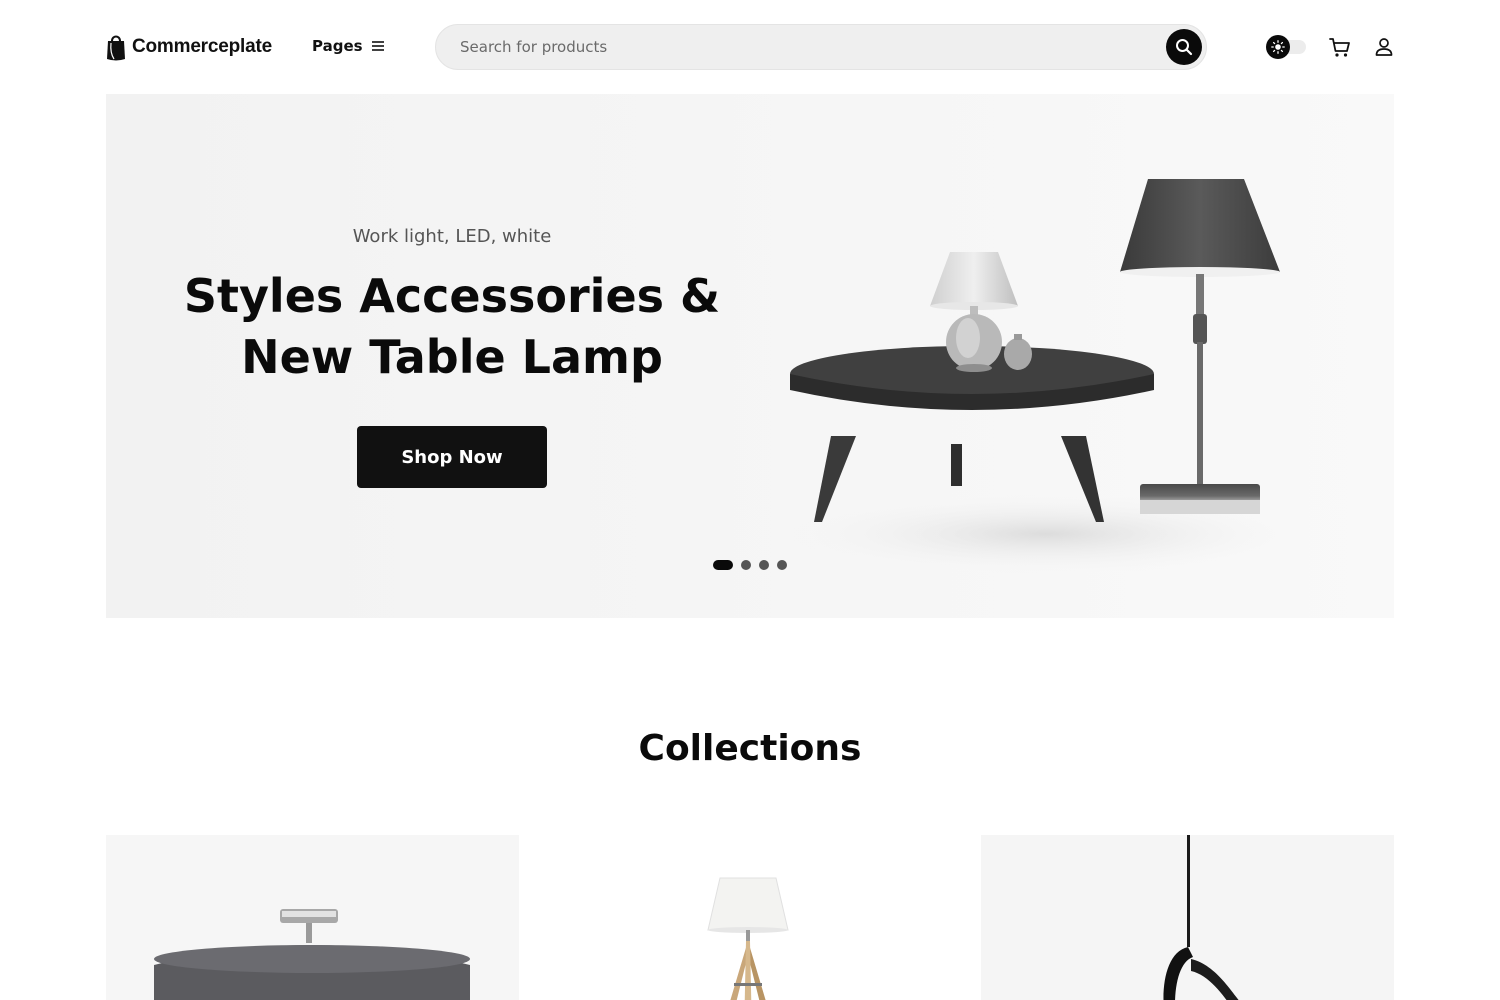 Image resolution: width=1500 pixels, height=1000 pixels. I want to click on hamburger-menu-icon, so click(377, 46).